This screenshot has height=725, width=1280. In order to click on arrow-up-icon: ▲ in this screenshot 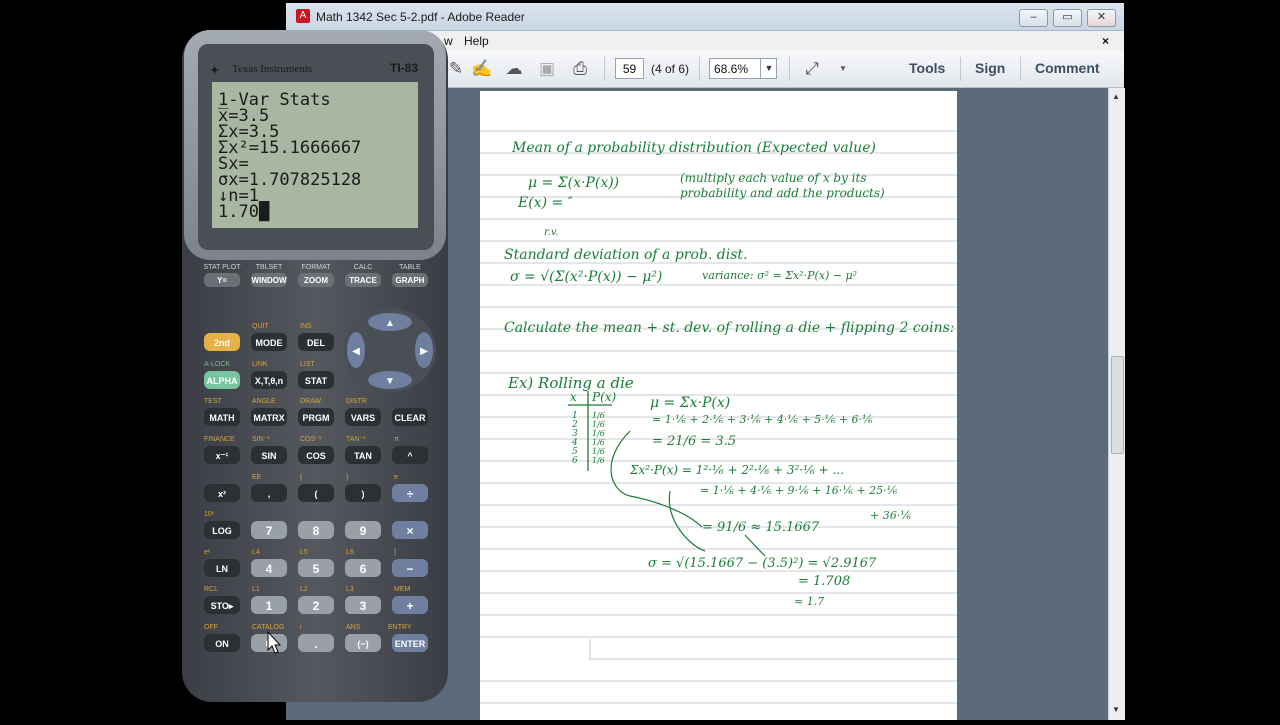, I will do `click(390, 323)`.